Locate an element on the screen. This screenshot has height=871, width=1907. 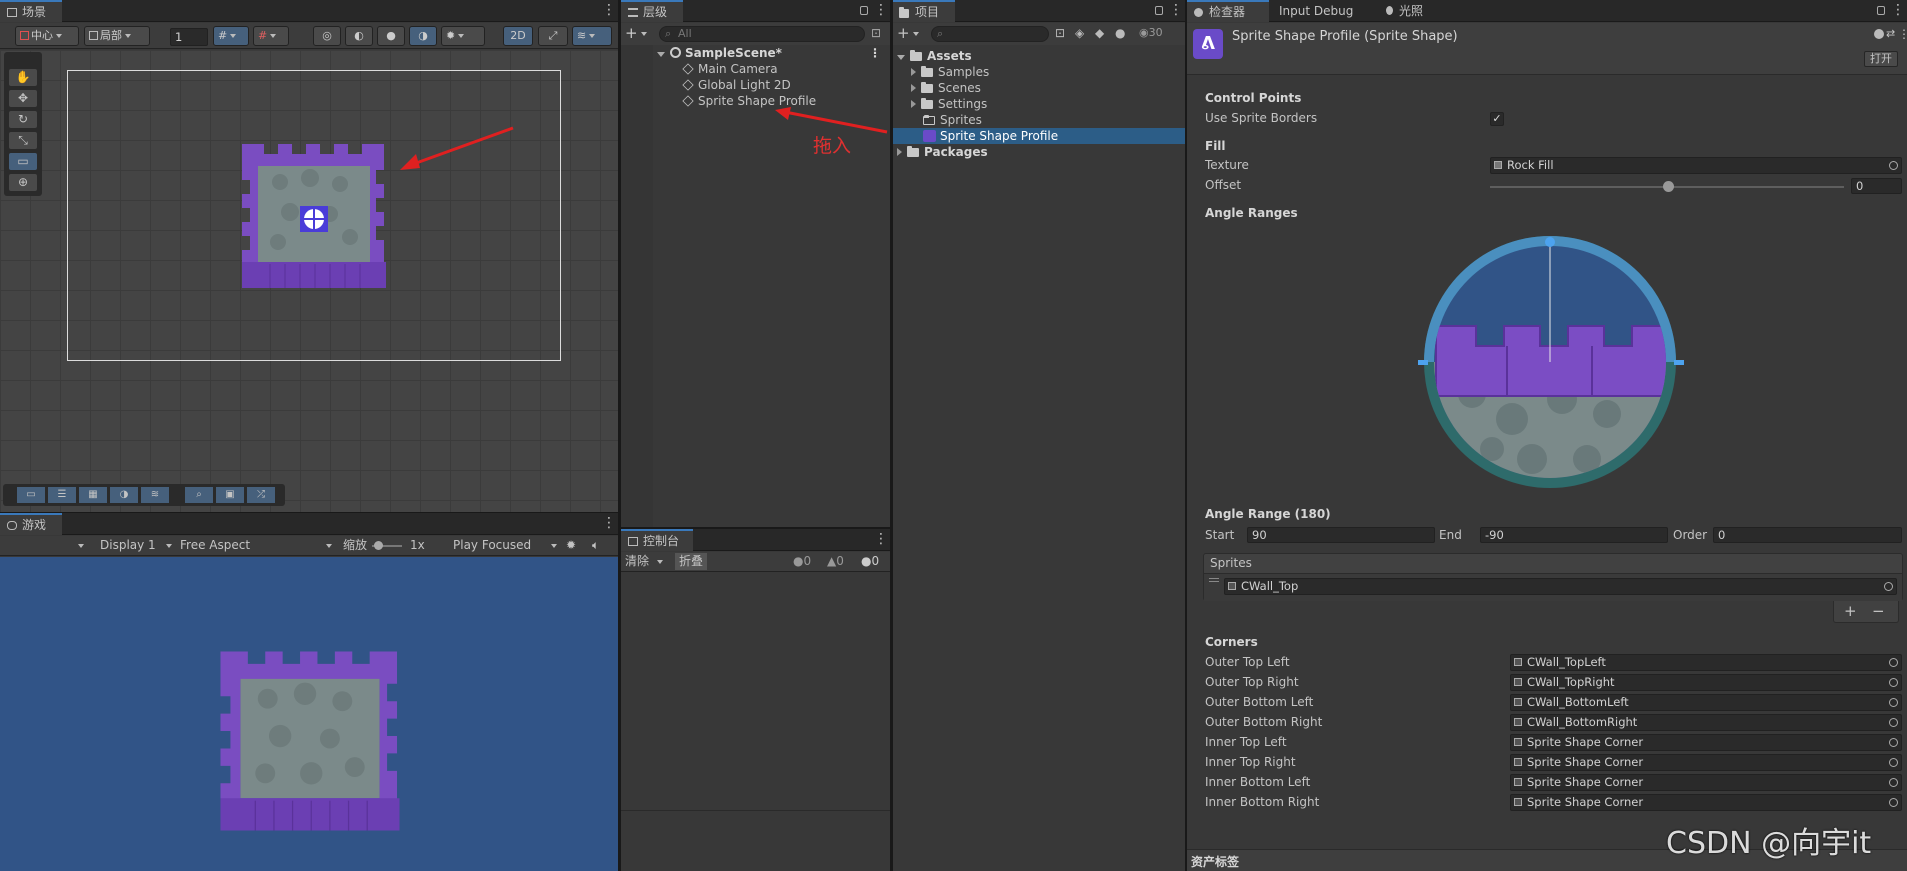
order-field: 0 is located at coordinates (1807, 535).